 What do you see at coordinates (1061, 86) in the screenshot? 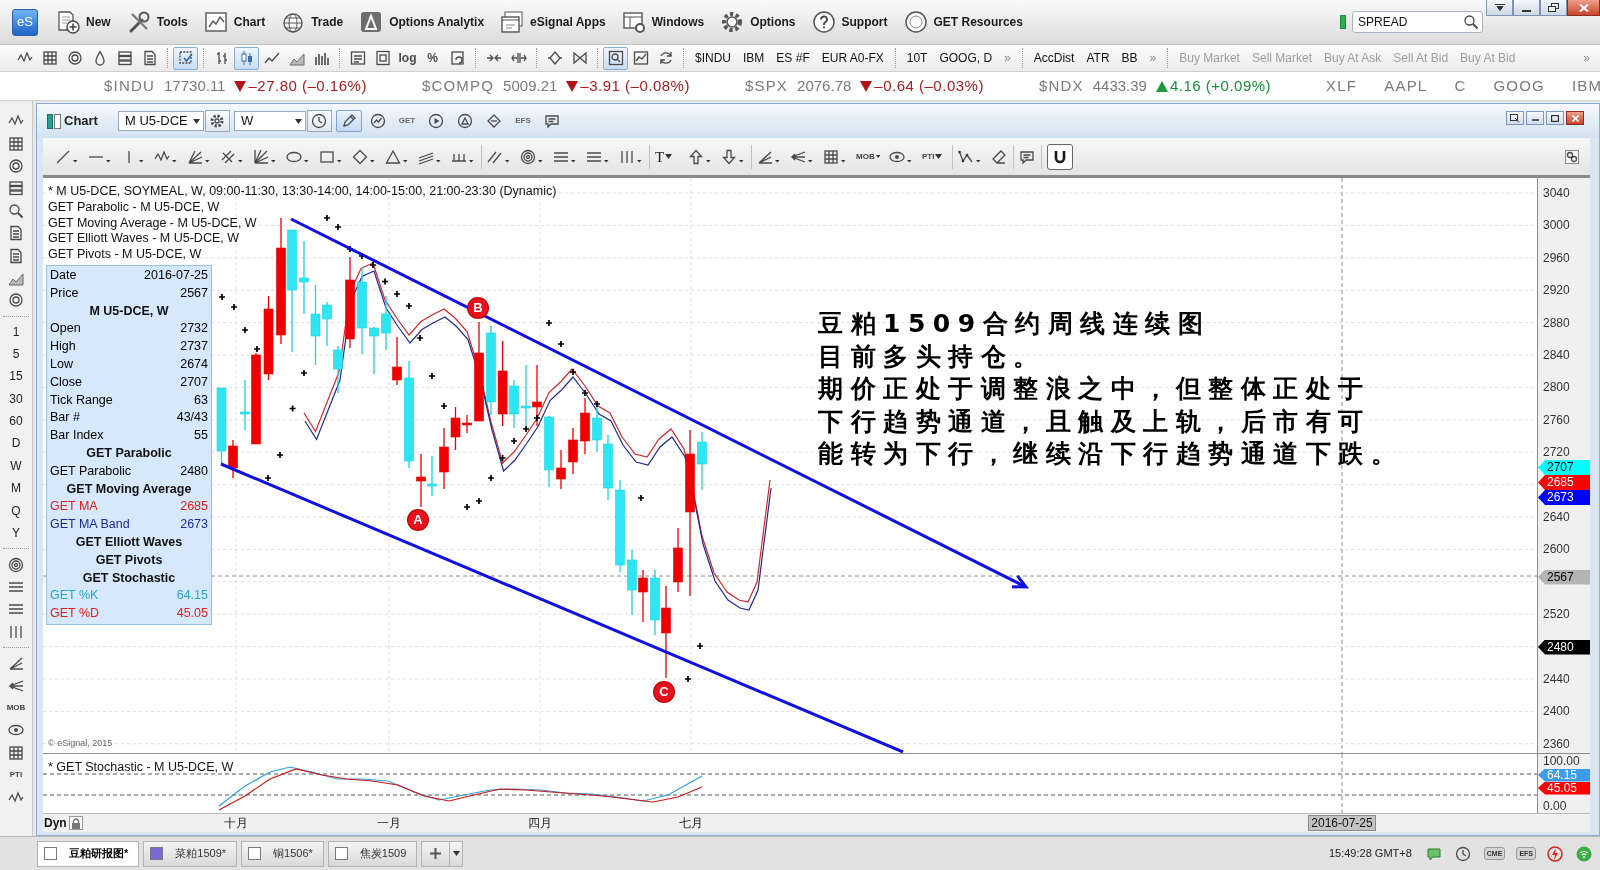
I see `ticker-symbol: $NDX` at bounding box center [1061, 86].